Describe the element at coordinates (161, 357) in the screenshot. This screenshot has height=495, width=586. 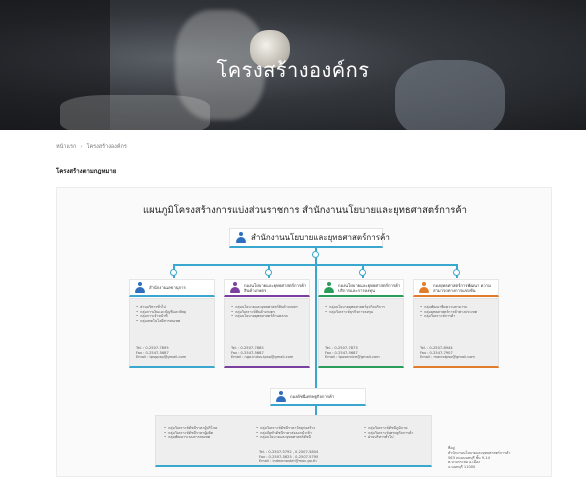
I see `email-text: Email : tpsppsp@gmail.com` at that location.